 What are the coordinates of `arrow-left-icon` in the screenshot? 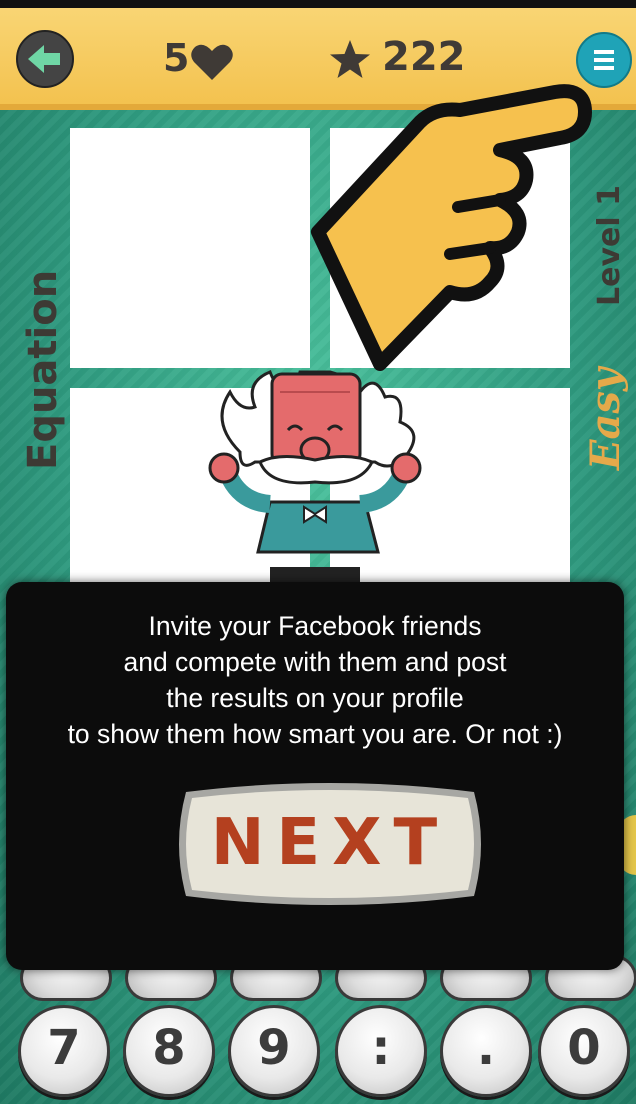 It's located at (44, 59).